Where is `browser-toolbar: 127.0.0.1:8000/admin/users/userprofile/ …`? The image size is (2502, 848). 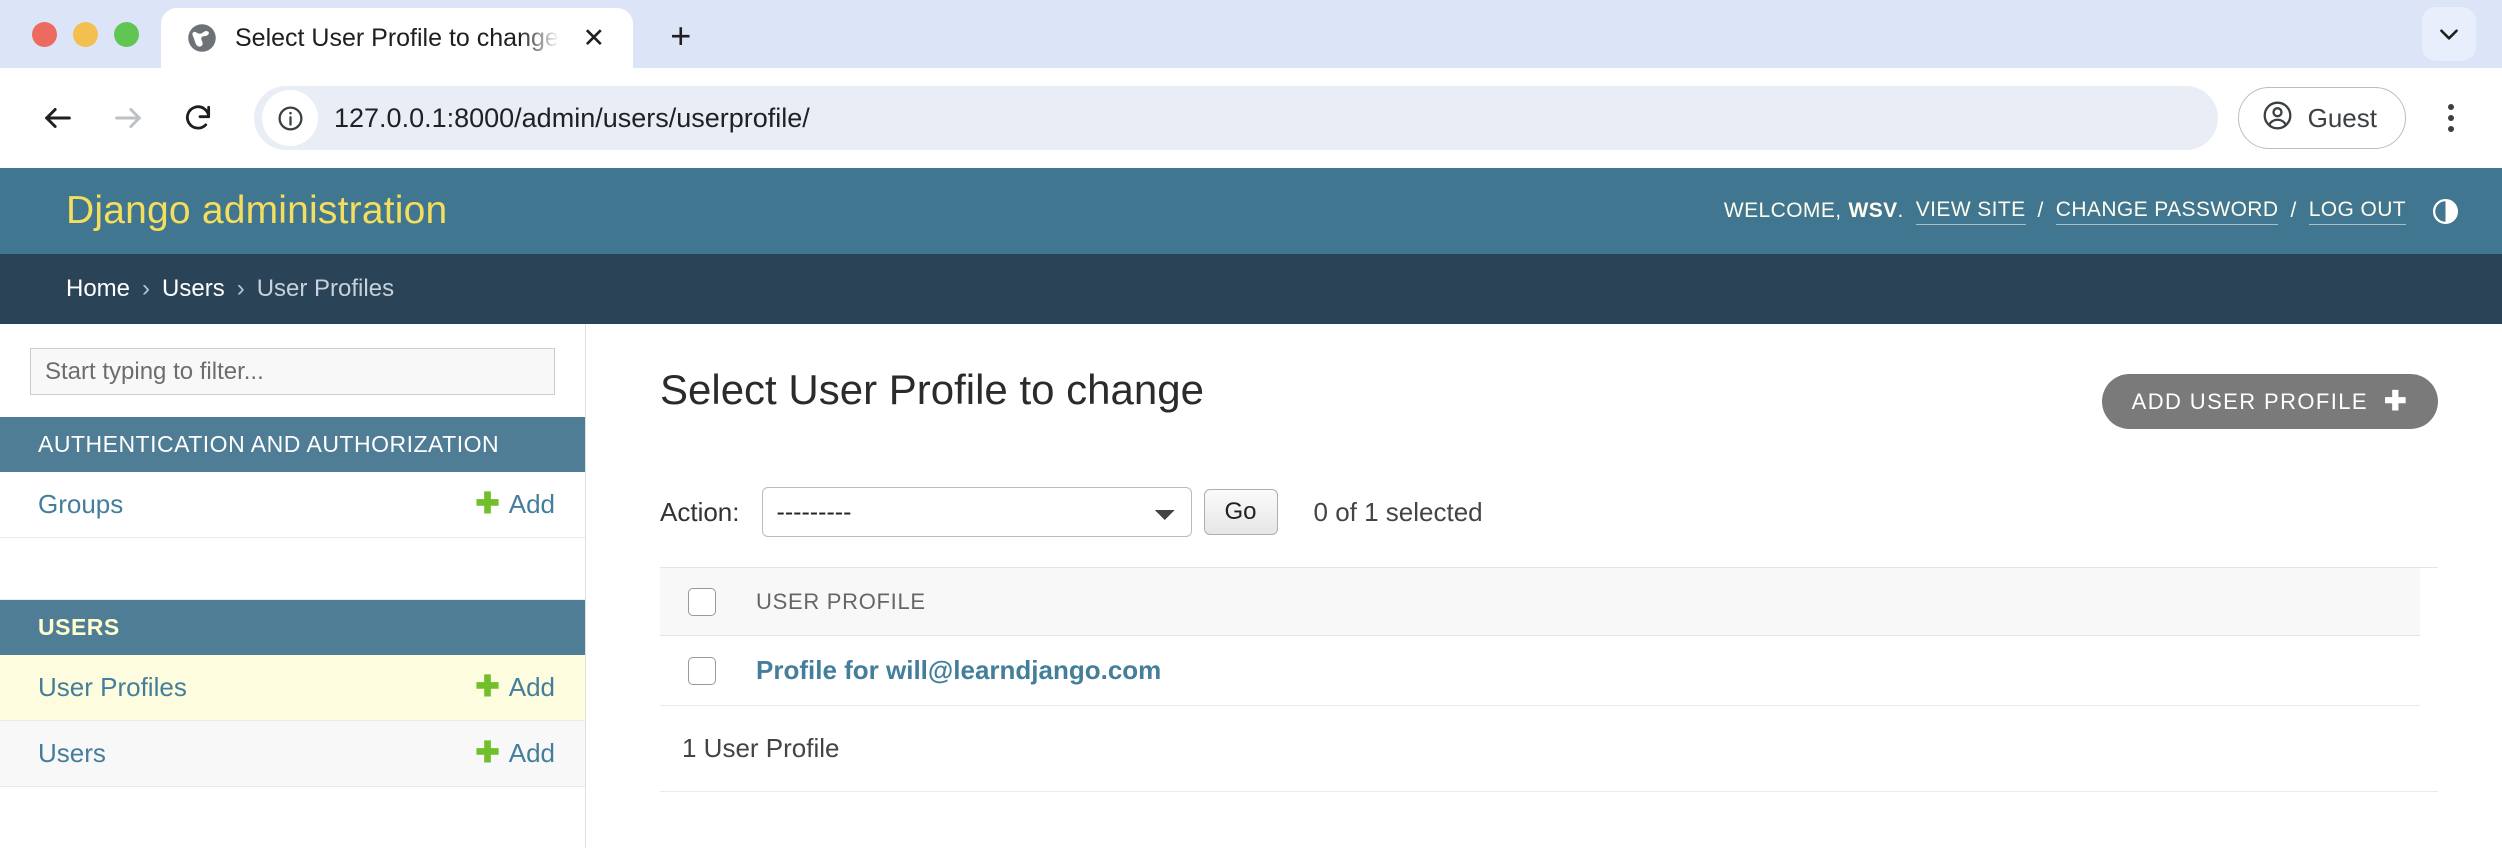
browser-toolbar: 127.0.0.1:8000/admin/users/userprofile/ … is located at coordinates (1251, 118).